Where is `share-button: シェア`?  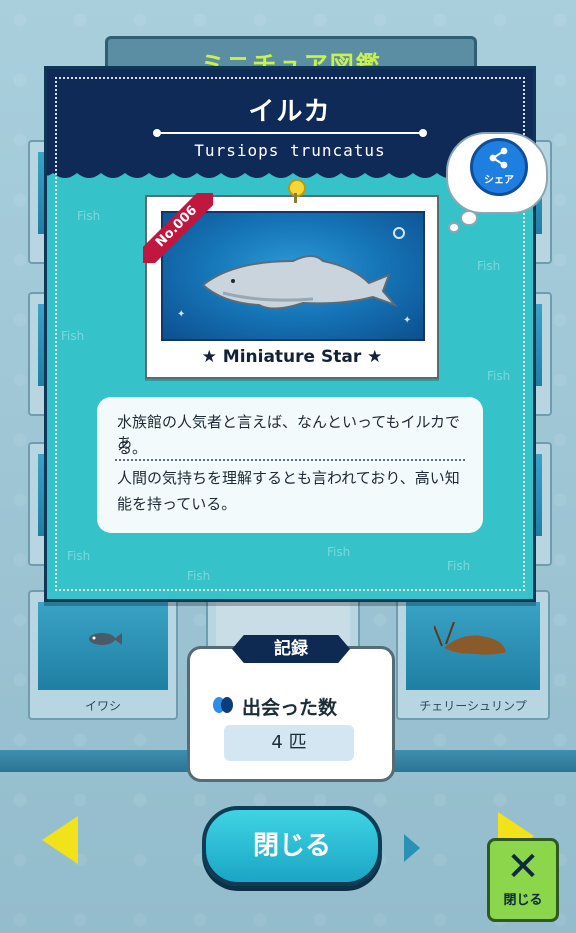 share-button: シェア is located at coordinates (499, 167).